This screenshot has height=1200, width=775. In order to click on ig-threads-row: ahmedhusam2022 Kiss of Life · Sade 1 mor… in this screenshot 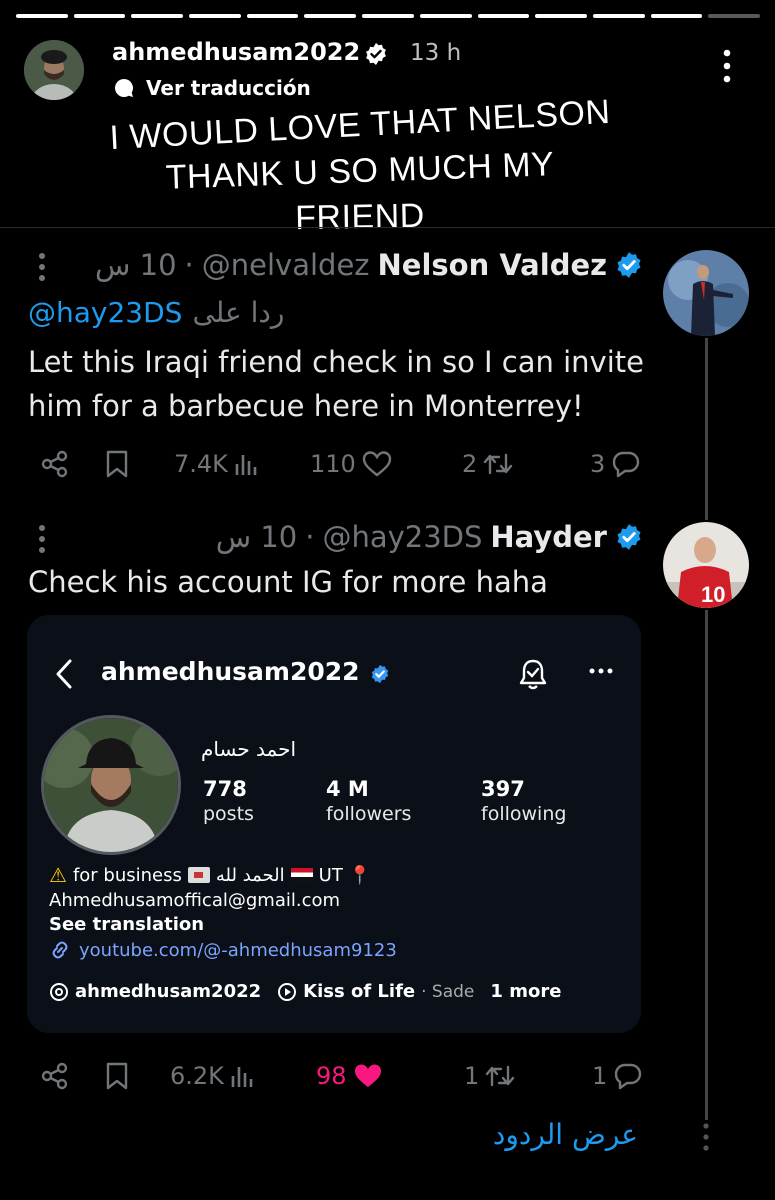, I will do `click(305, 991)`.